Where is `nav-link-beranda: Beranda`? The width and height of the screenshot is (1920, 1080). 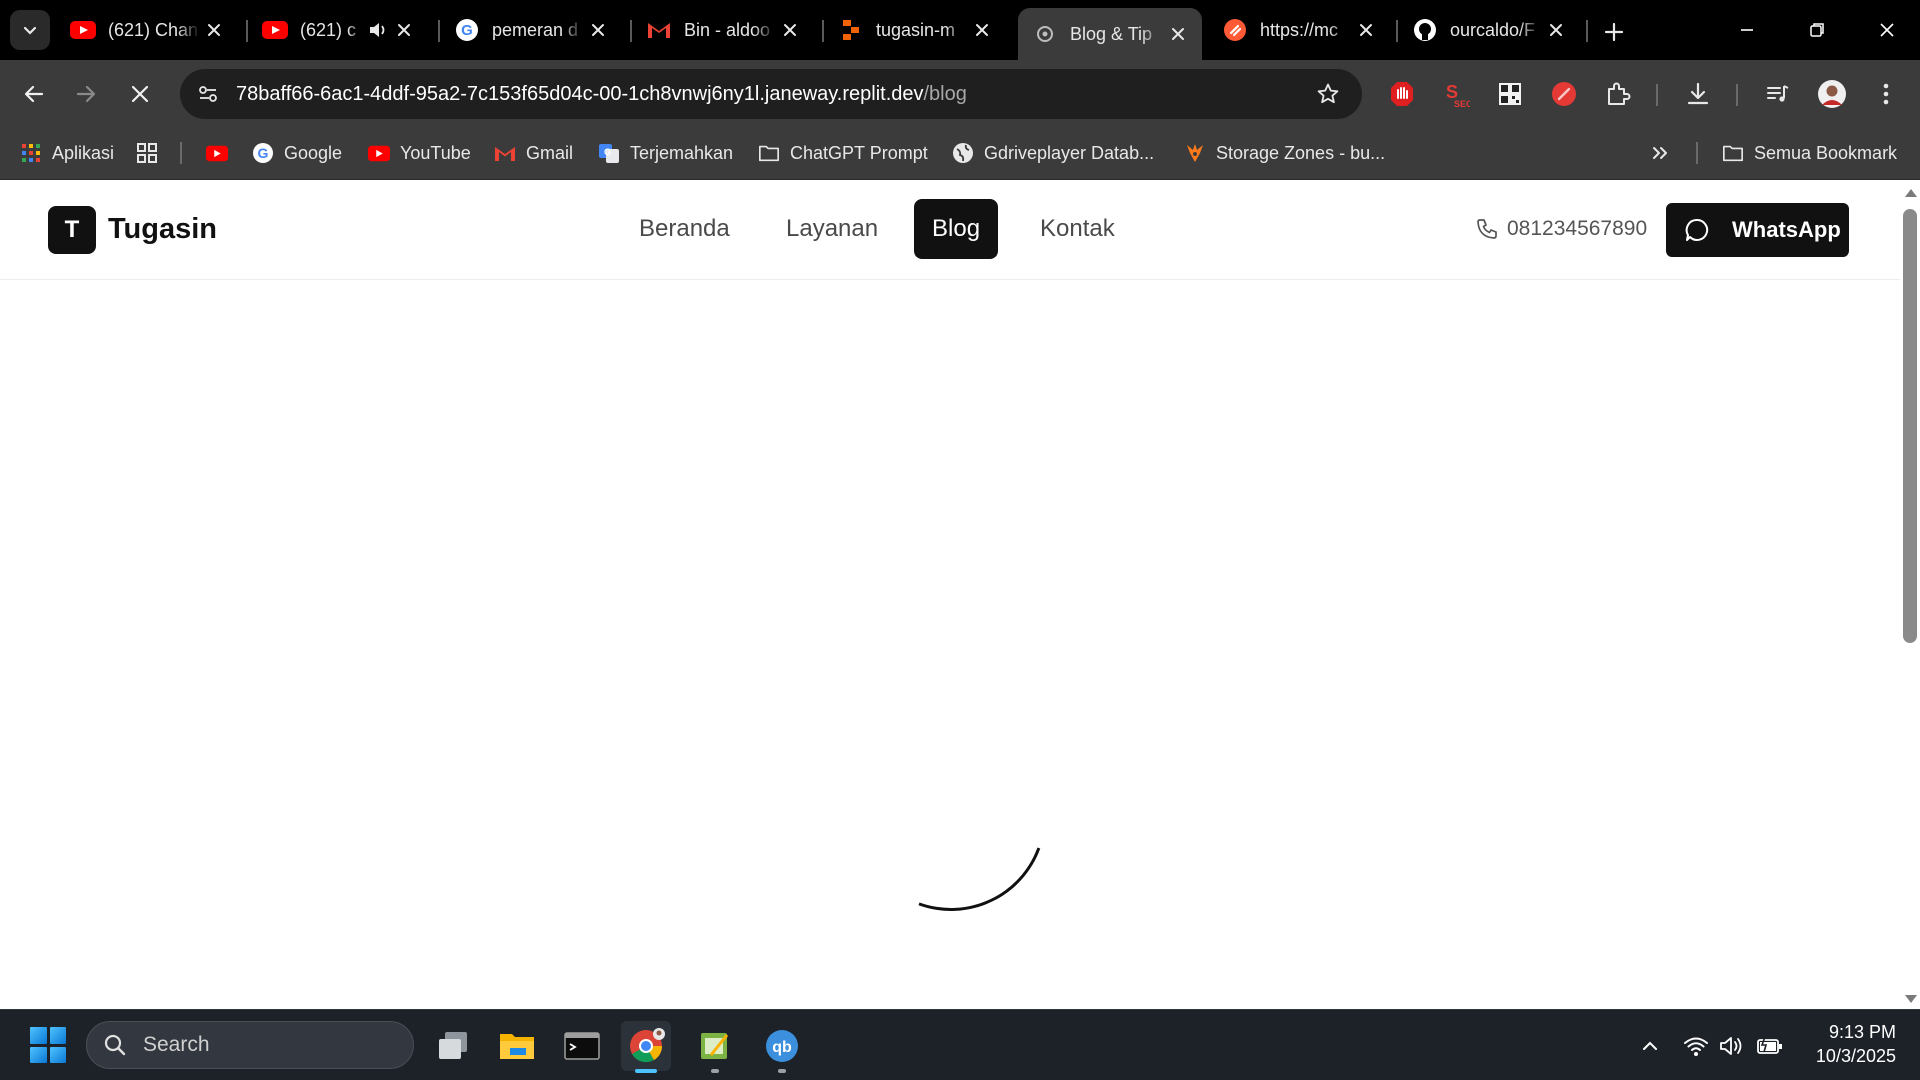 nav-link-beranda: Beranda is located at coordinates (684, 229).